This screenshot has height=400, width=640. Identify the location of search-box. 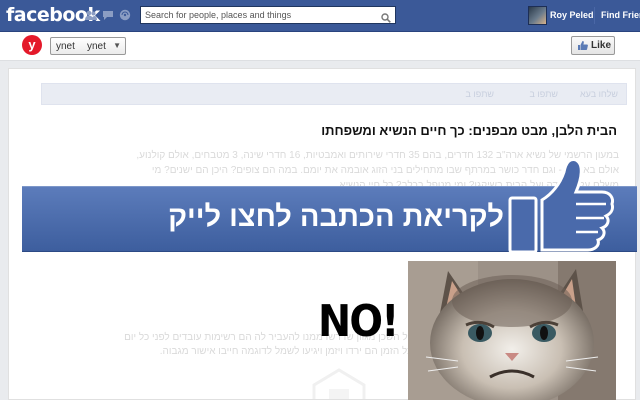
(268, 15).